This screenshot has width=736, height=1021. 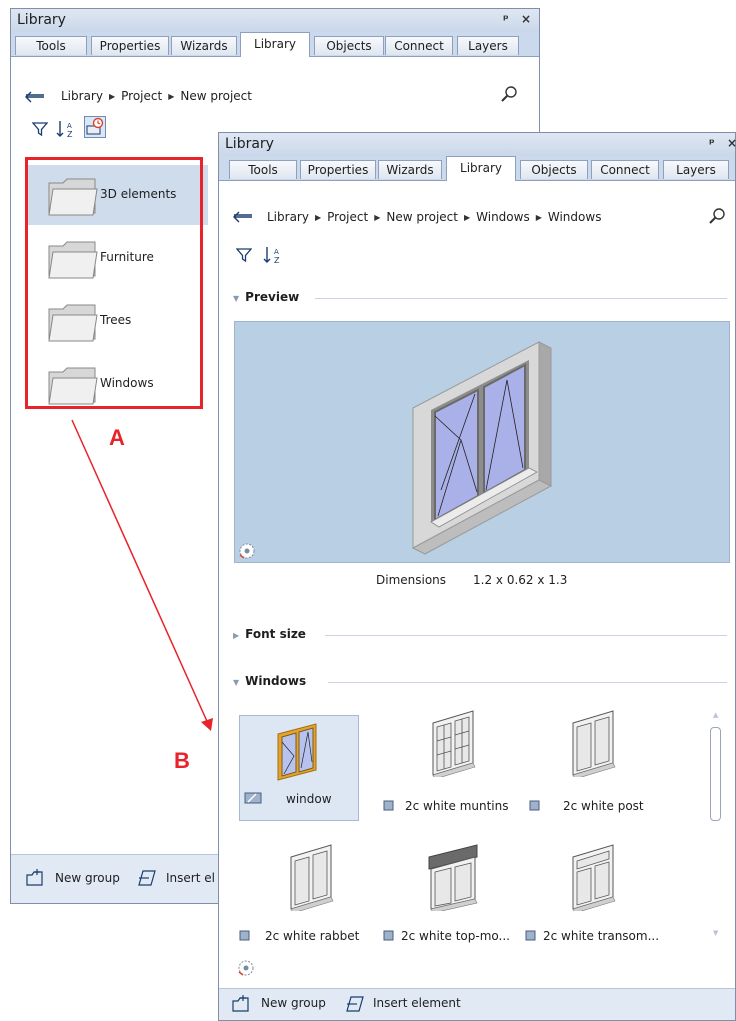 I want to click on section-title: Preview, so click(x=272, y=297).